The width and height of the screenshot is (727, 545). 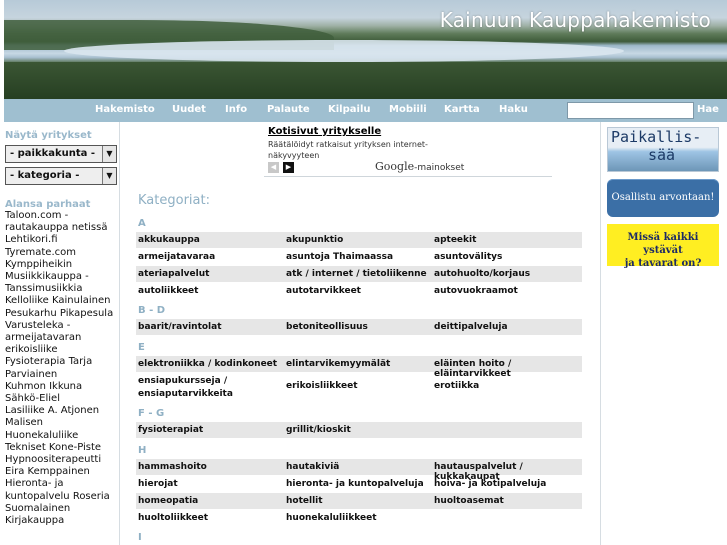 I want to click on partner-link: Pesukarhu Pikapesula, so click(x=61, y=314).